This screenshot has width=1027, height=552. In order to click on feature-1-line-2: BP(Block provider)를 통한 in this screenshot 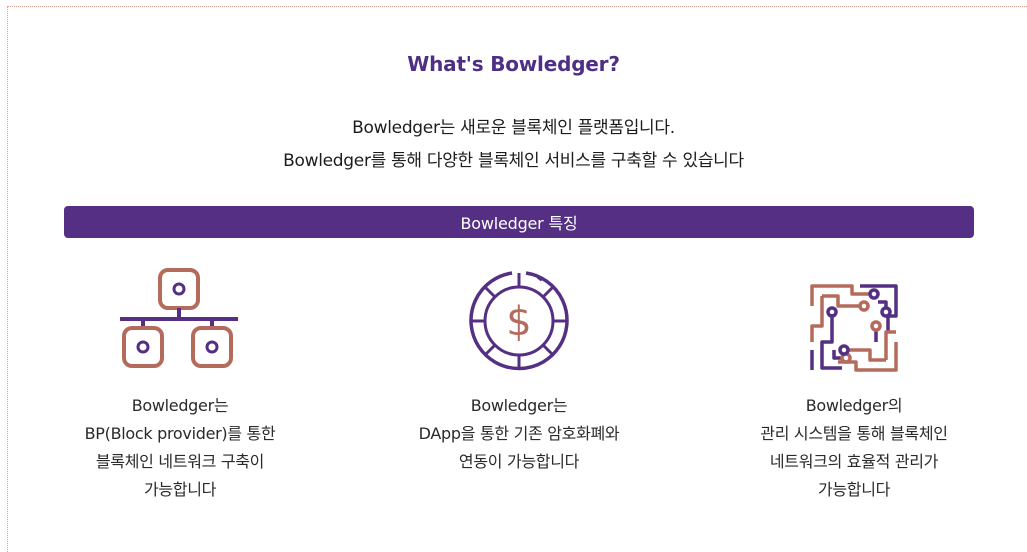, I will do `click(180, 433)`.